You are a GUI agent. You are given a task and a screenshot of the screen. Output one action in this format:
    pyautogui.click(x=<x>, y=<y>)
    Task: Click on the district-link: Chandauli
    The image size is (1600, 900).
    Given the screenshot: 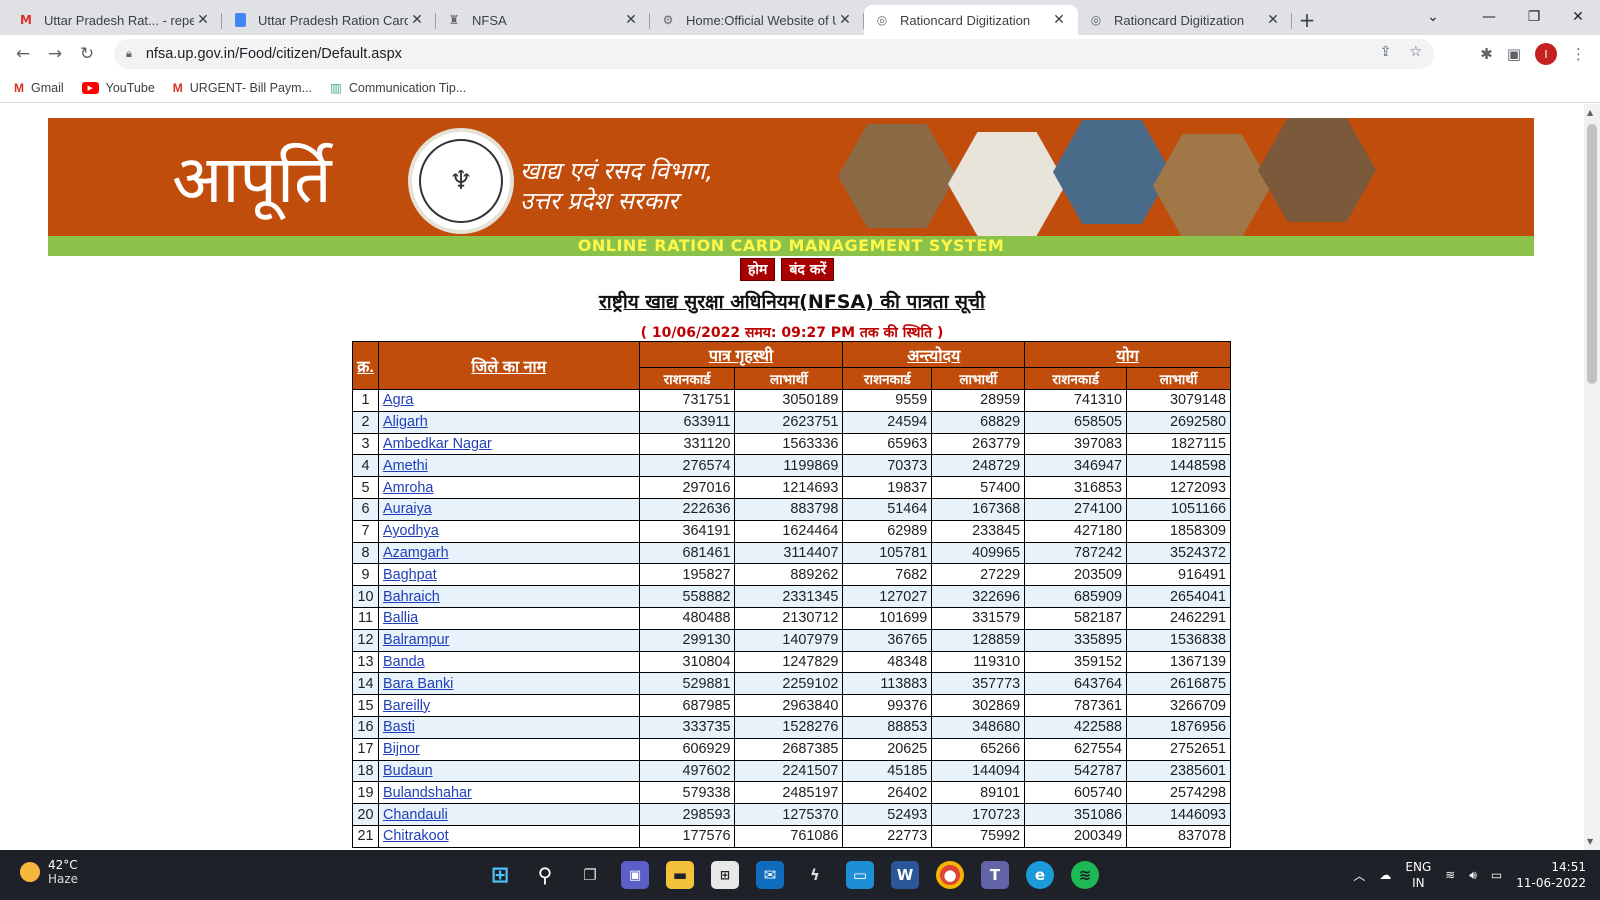 What is the action you would take?
    pyautogui.click(x=415, y=815)
    